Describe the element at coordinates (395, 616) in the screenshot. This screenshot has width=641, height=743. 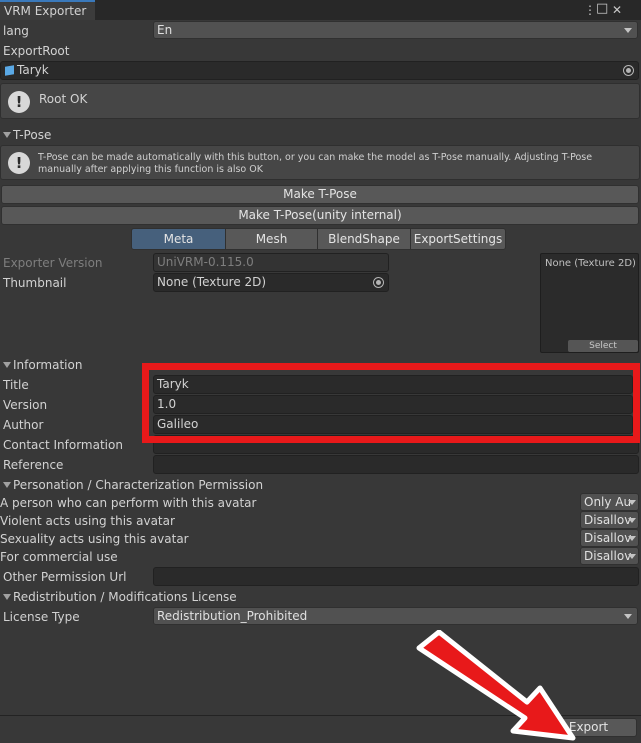
I see `license-type-dropdown: Redistribution_Prohibited` at that location.